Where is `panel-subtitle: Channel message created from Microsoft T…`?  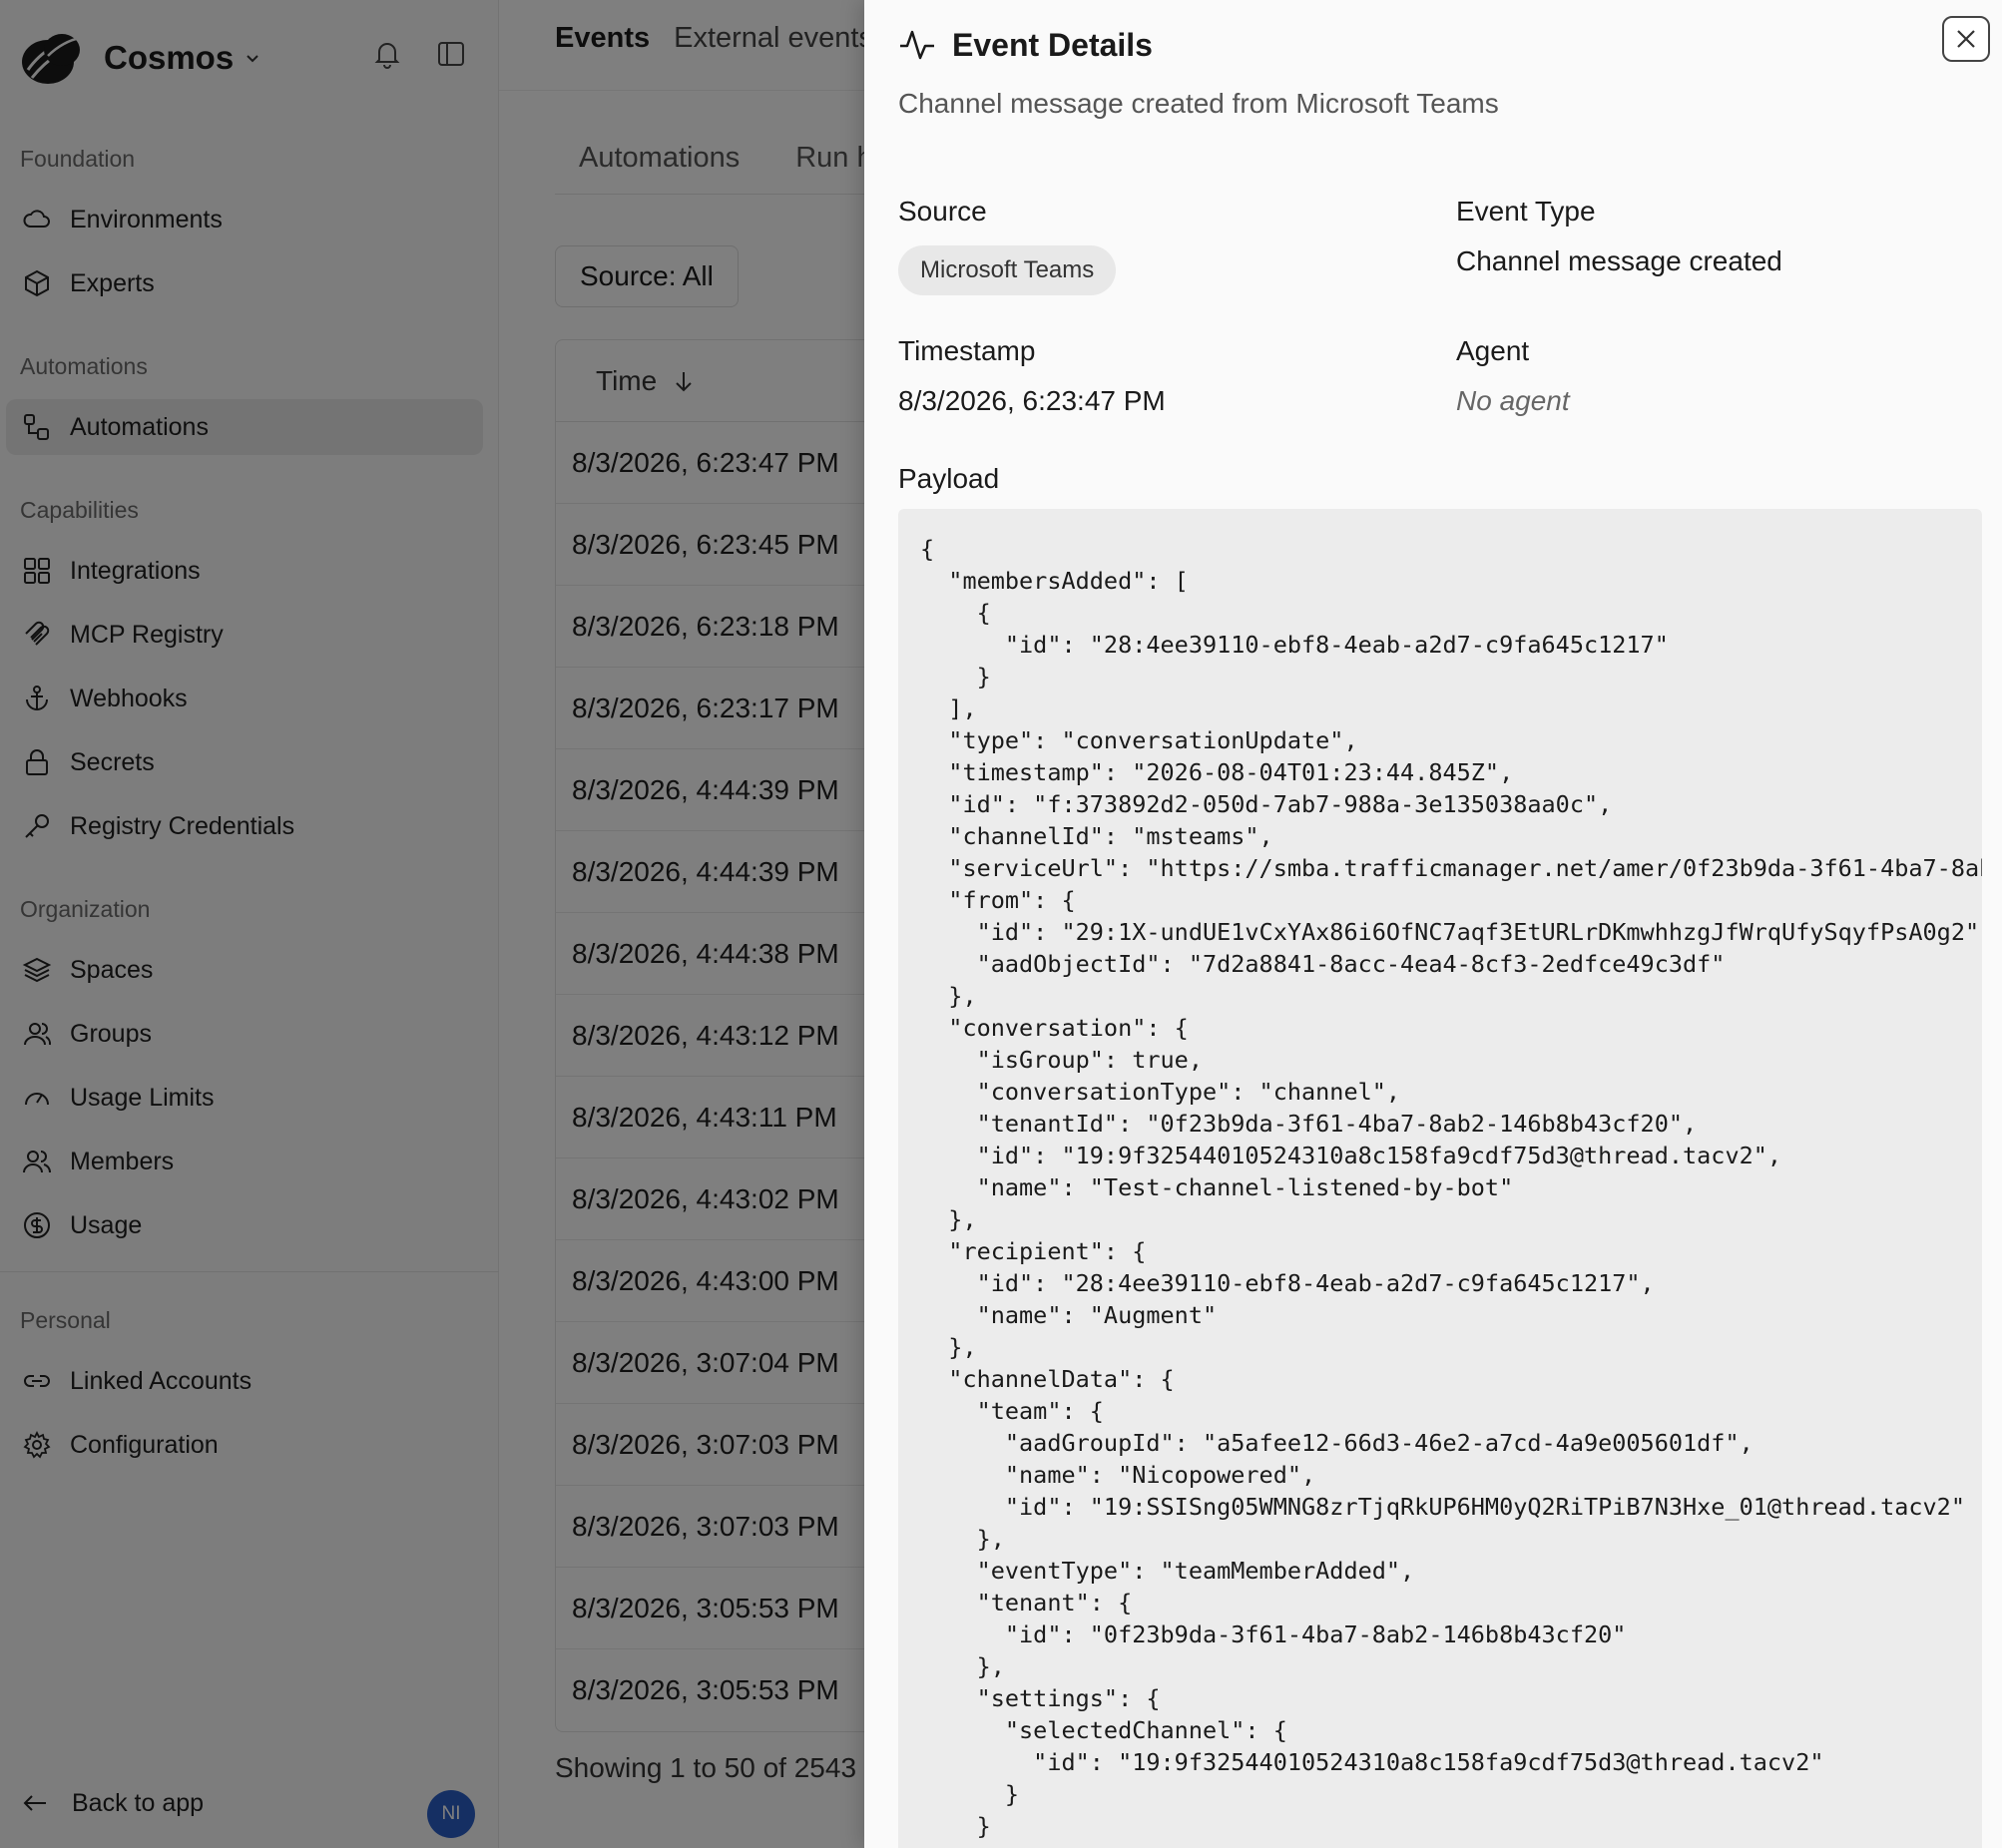
panel-subtitle: Channel message created from Microsoft T… is located at coordinates (1198, 103).